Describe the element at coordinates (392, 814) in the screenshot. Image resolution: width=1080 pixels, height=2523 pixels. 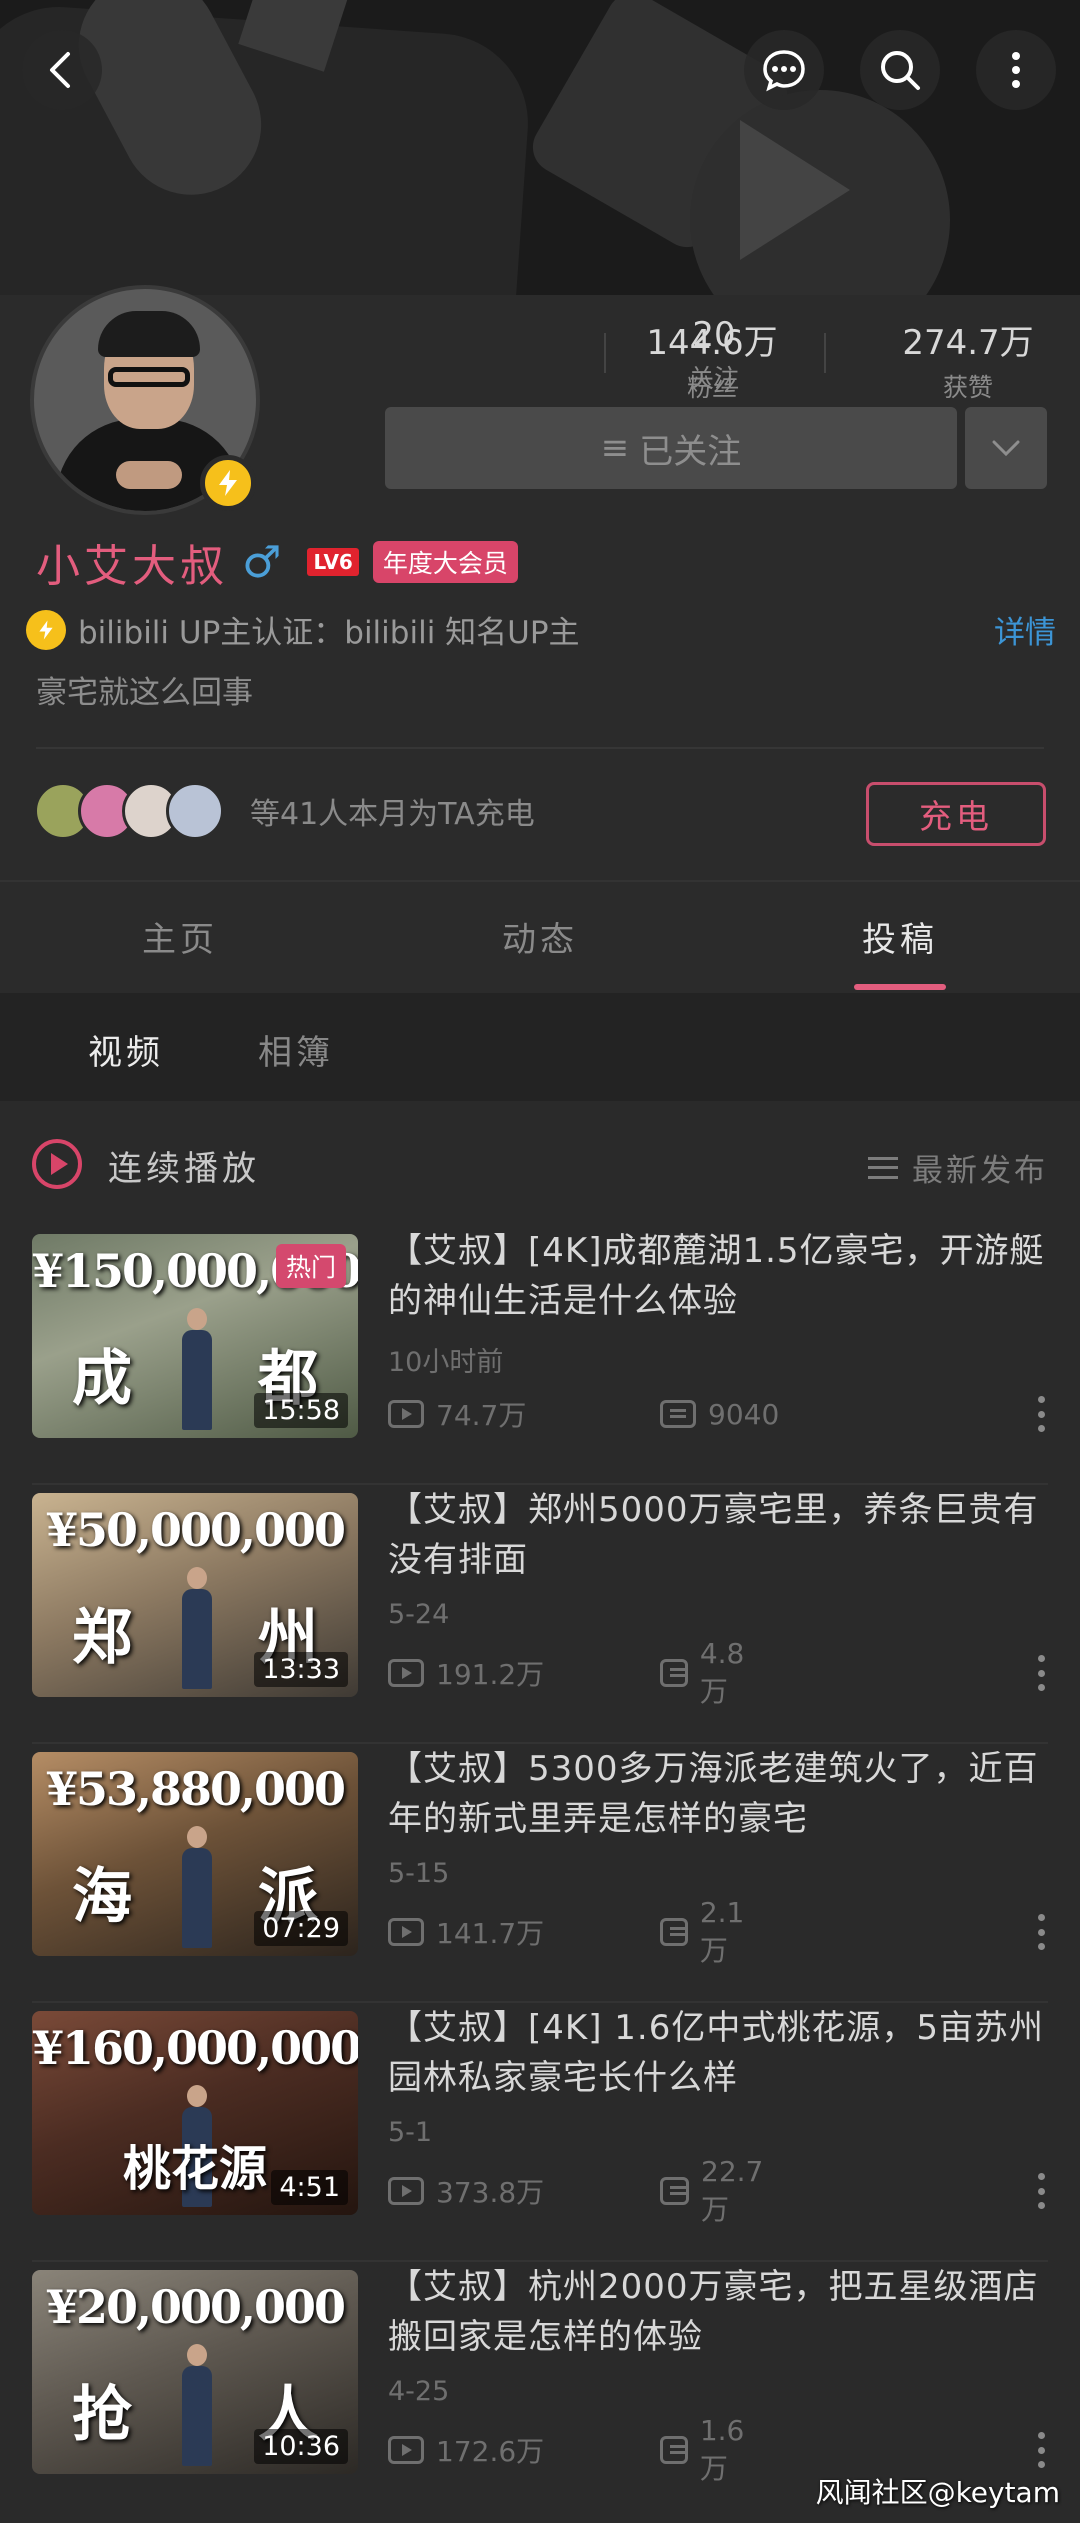
I see `charge-count-text: 等41人本月为TA充电` at that location.